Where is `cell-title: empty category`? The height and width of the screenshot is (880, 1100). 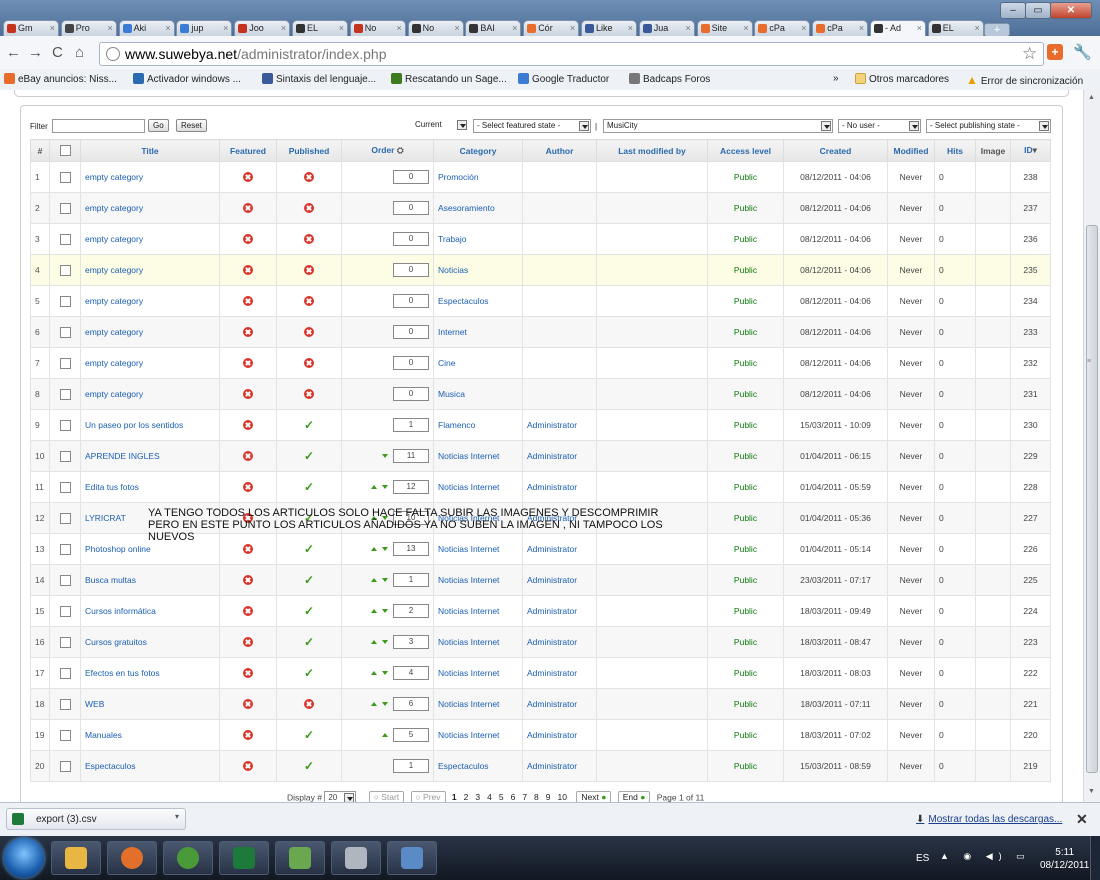 cell-title: empty category is located at coordinates (150, 301).